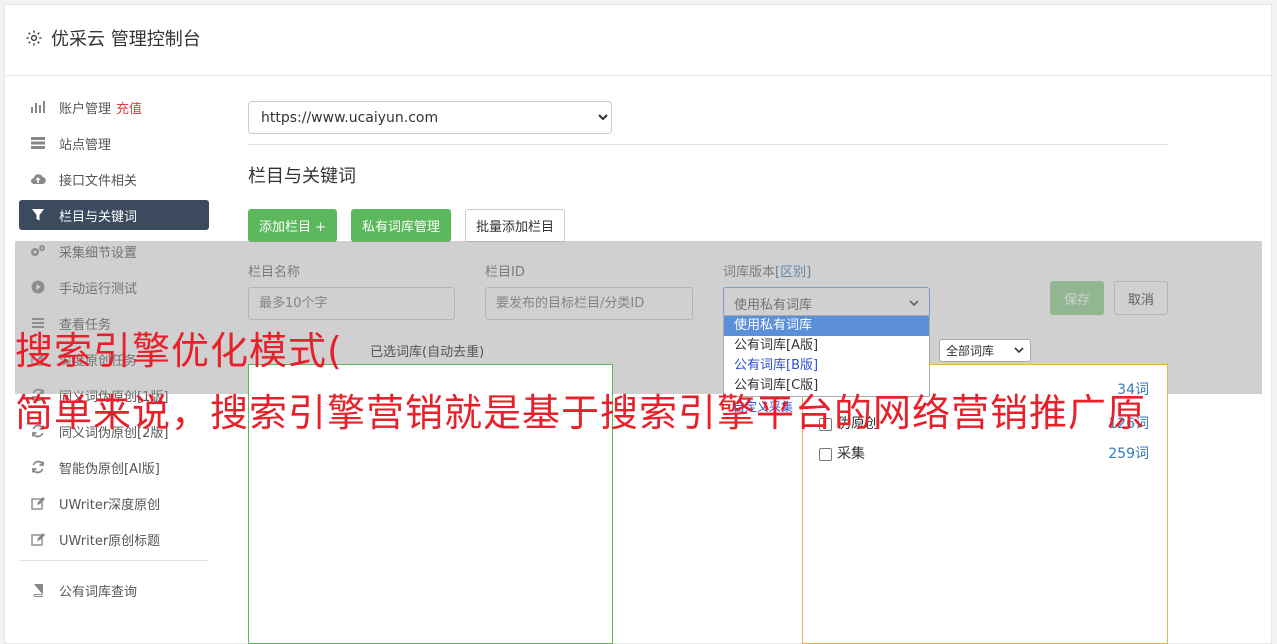  Describe the element at coordinates (851, 454) in the screenshot. I see `lib-name-text: 采集` at that location.